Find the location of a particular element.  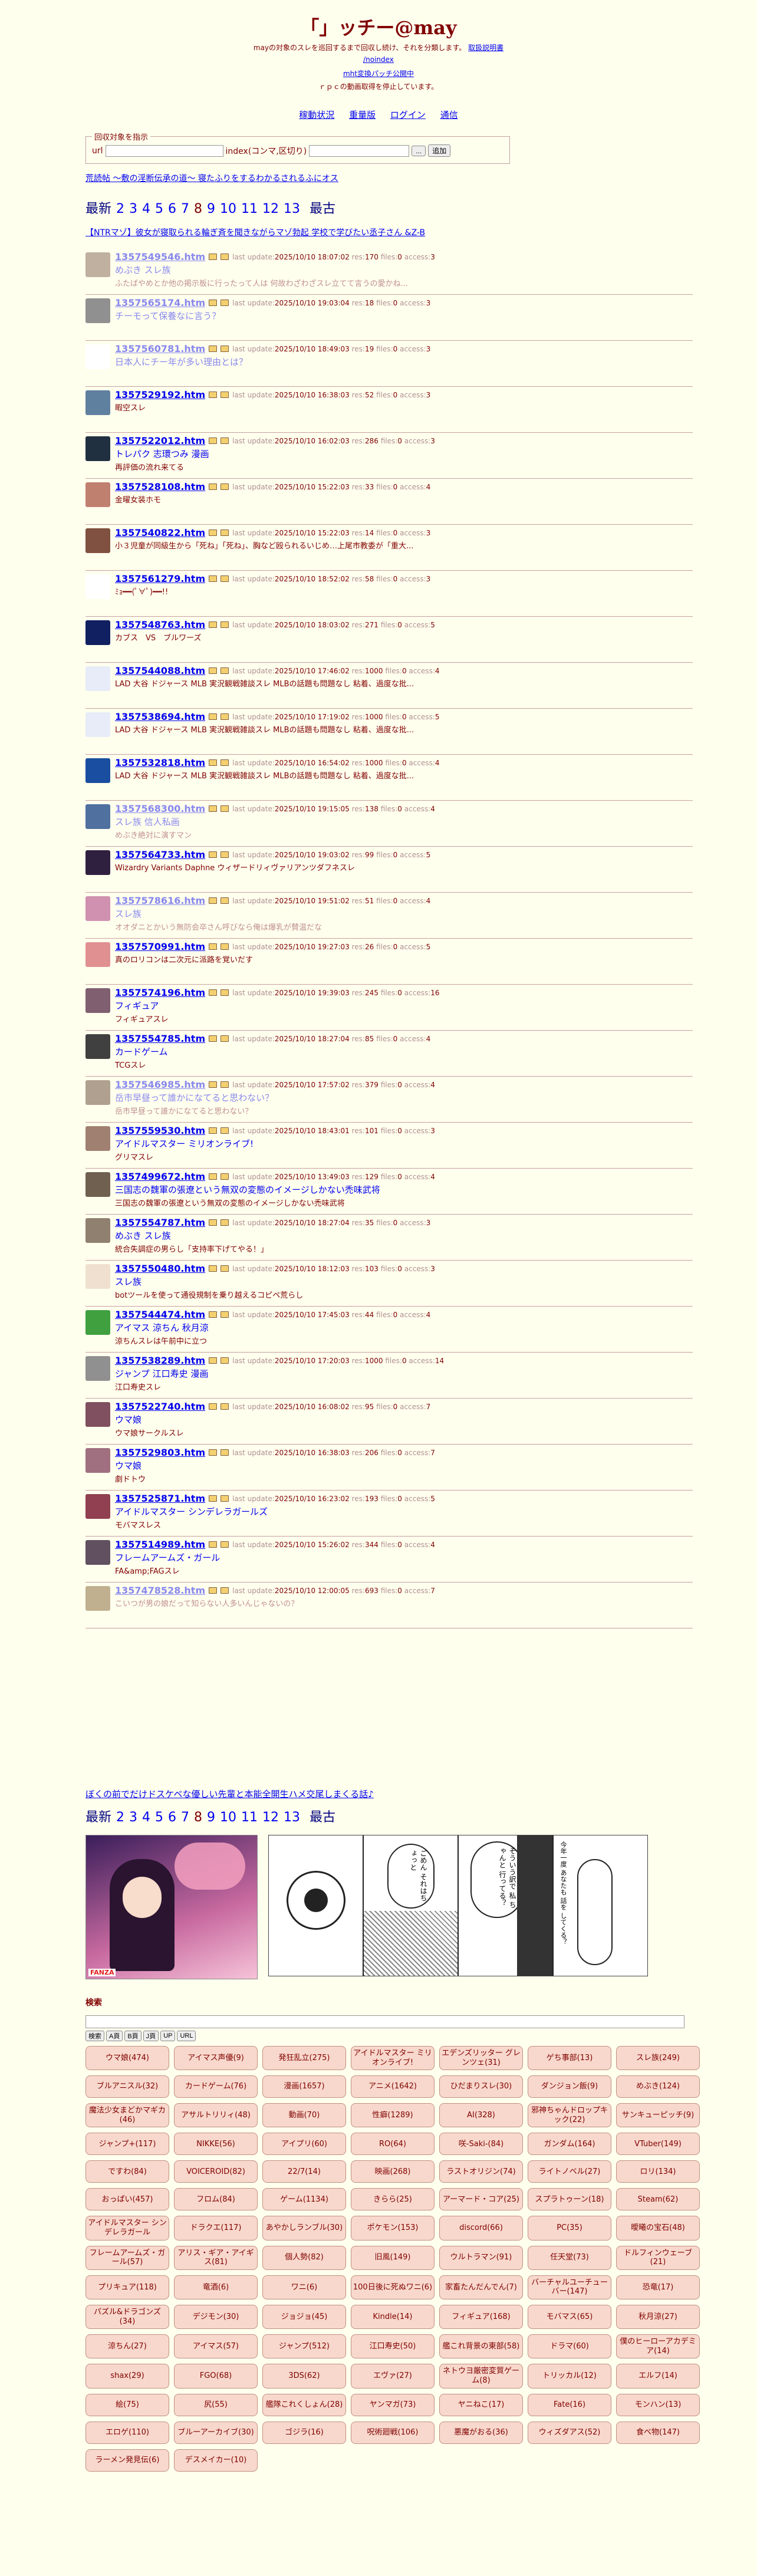

pager-oldest: 最古 is located at coordinates (322, 1818).